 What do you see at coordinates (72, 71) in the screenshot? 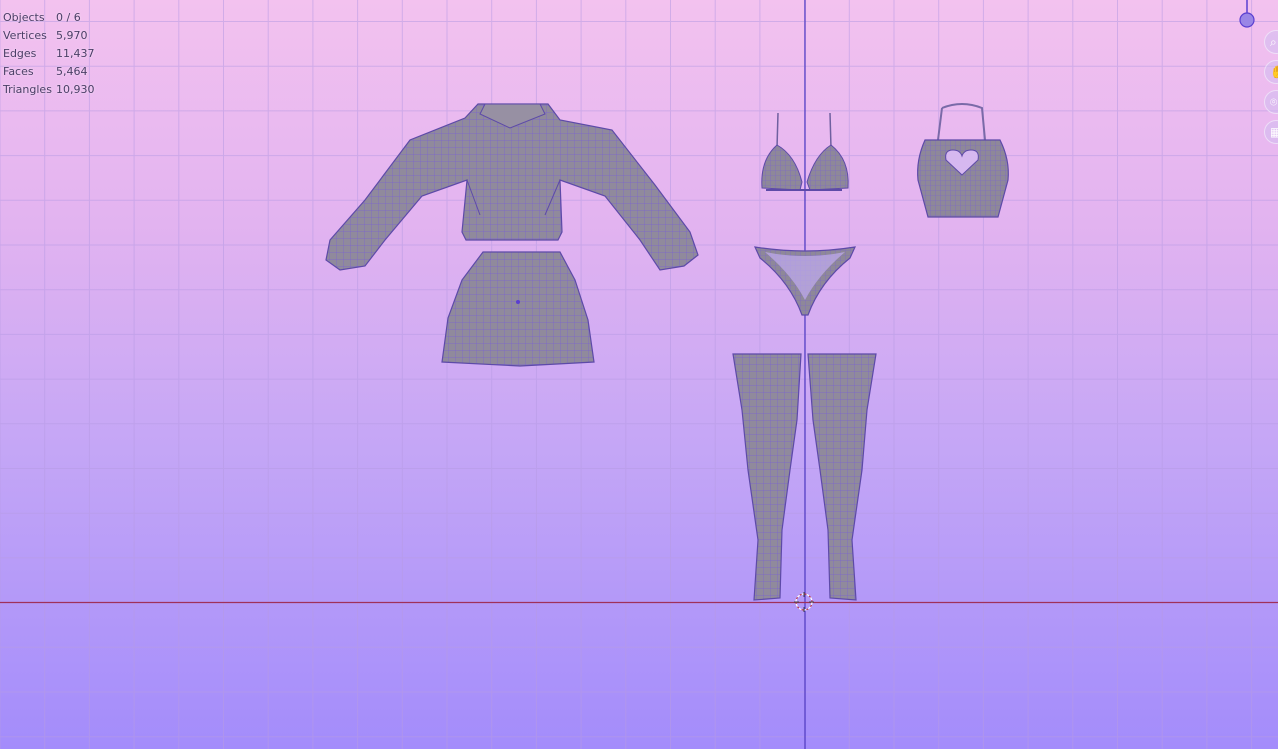
I see `stat-value: 5,464` at bounding box center [72, 71].